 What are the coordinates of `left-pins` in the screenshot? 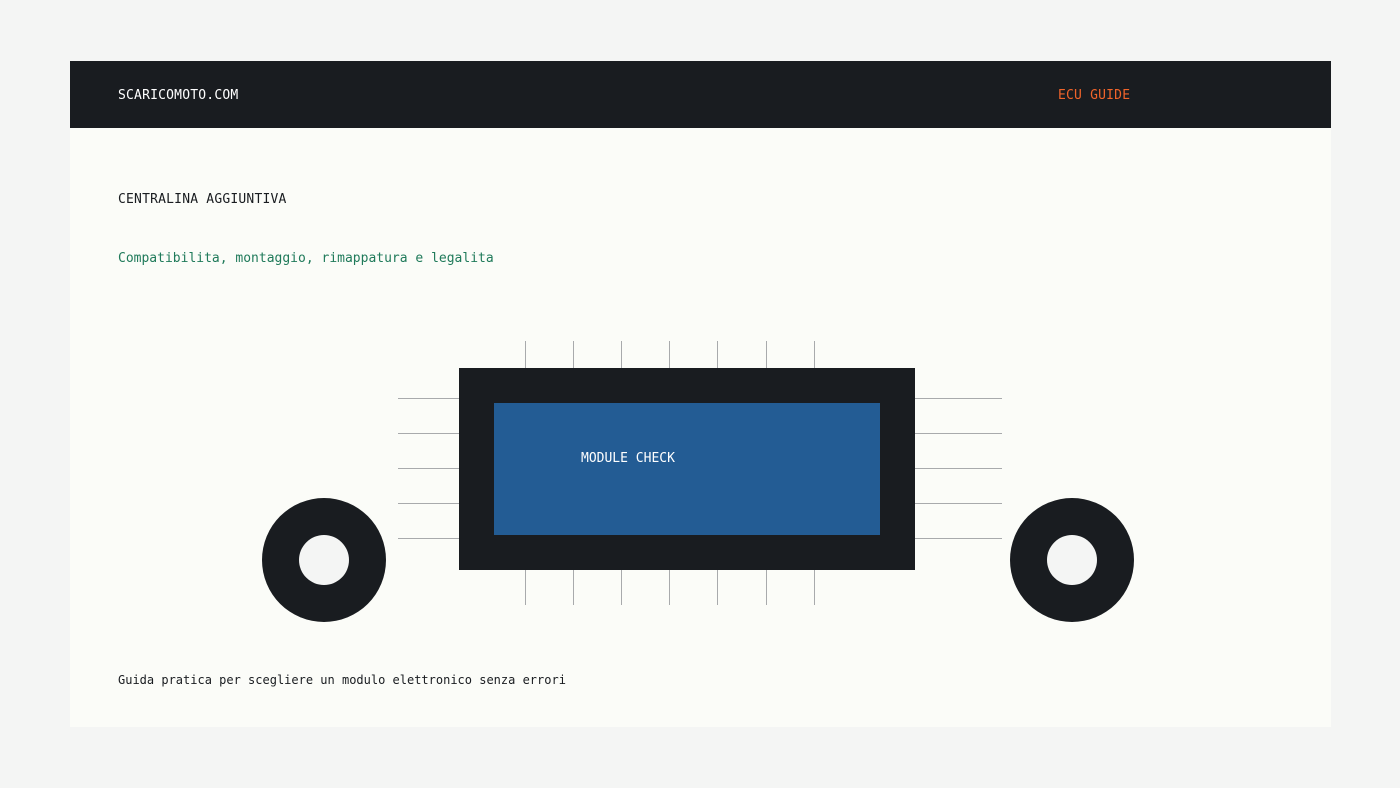 It's located at (428, 468).